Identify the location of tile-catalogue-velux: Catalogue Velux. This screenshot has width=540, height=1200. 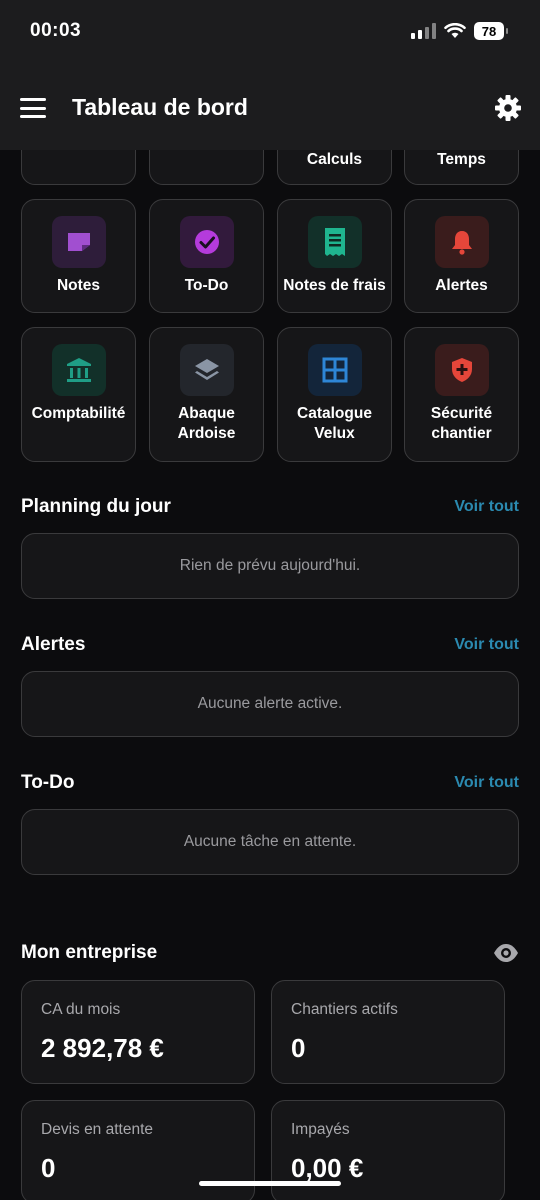
(334, 394).